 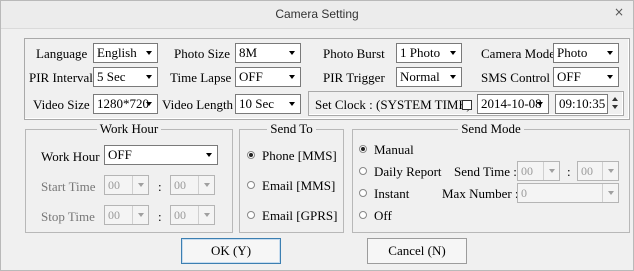 I want to click on send-mode-group-title: Send Mode, so click(x=491, y=128).